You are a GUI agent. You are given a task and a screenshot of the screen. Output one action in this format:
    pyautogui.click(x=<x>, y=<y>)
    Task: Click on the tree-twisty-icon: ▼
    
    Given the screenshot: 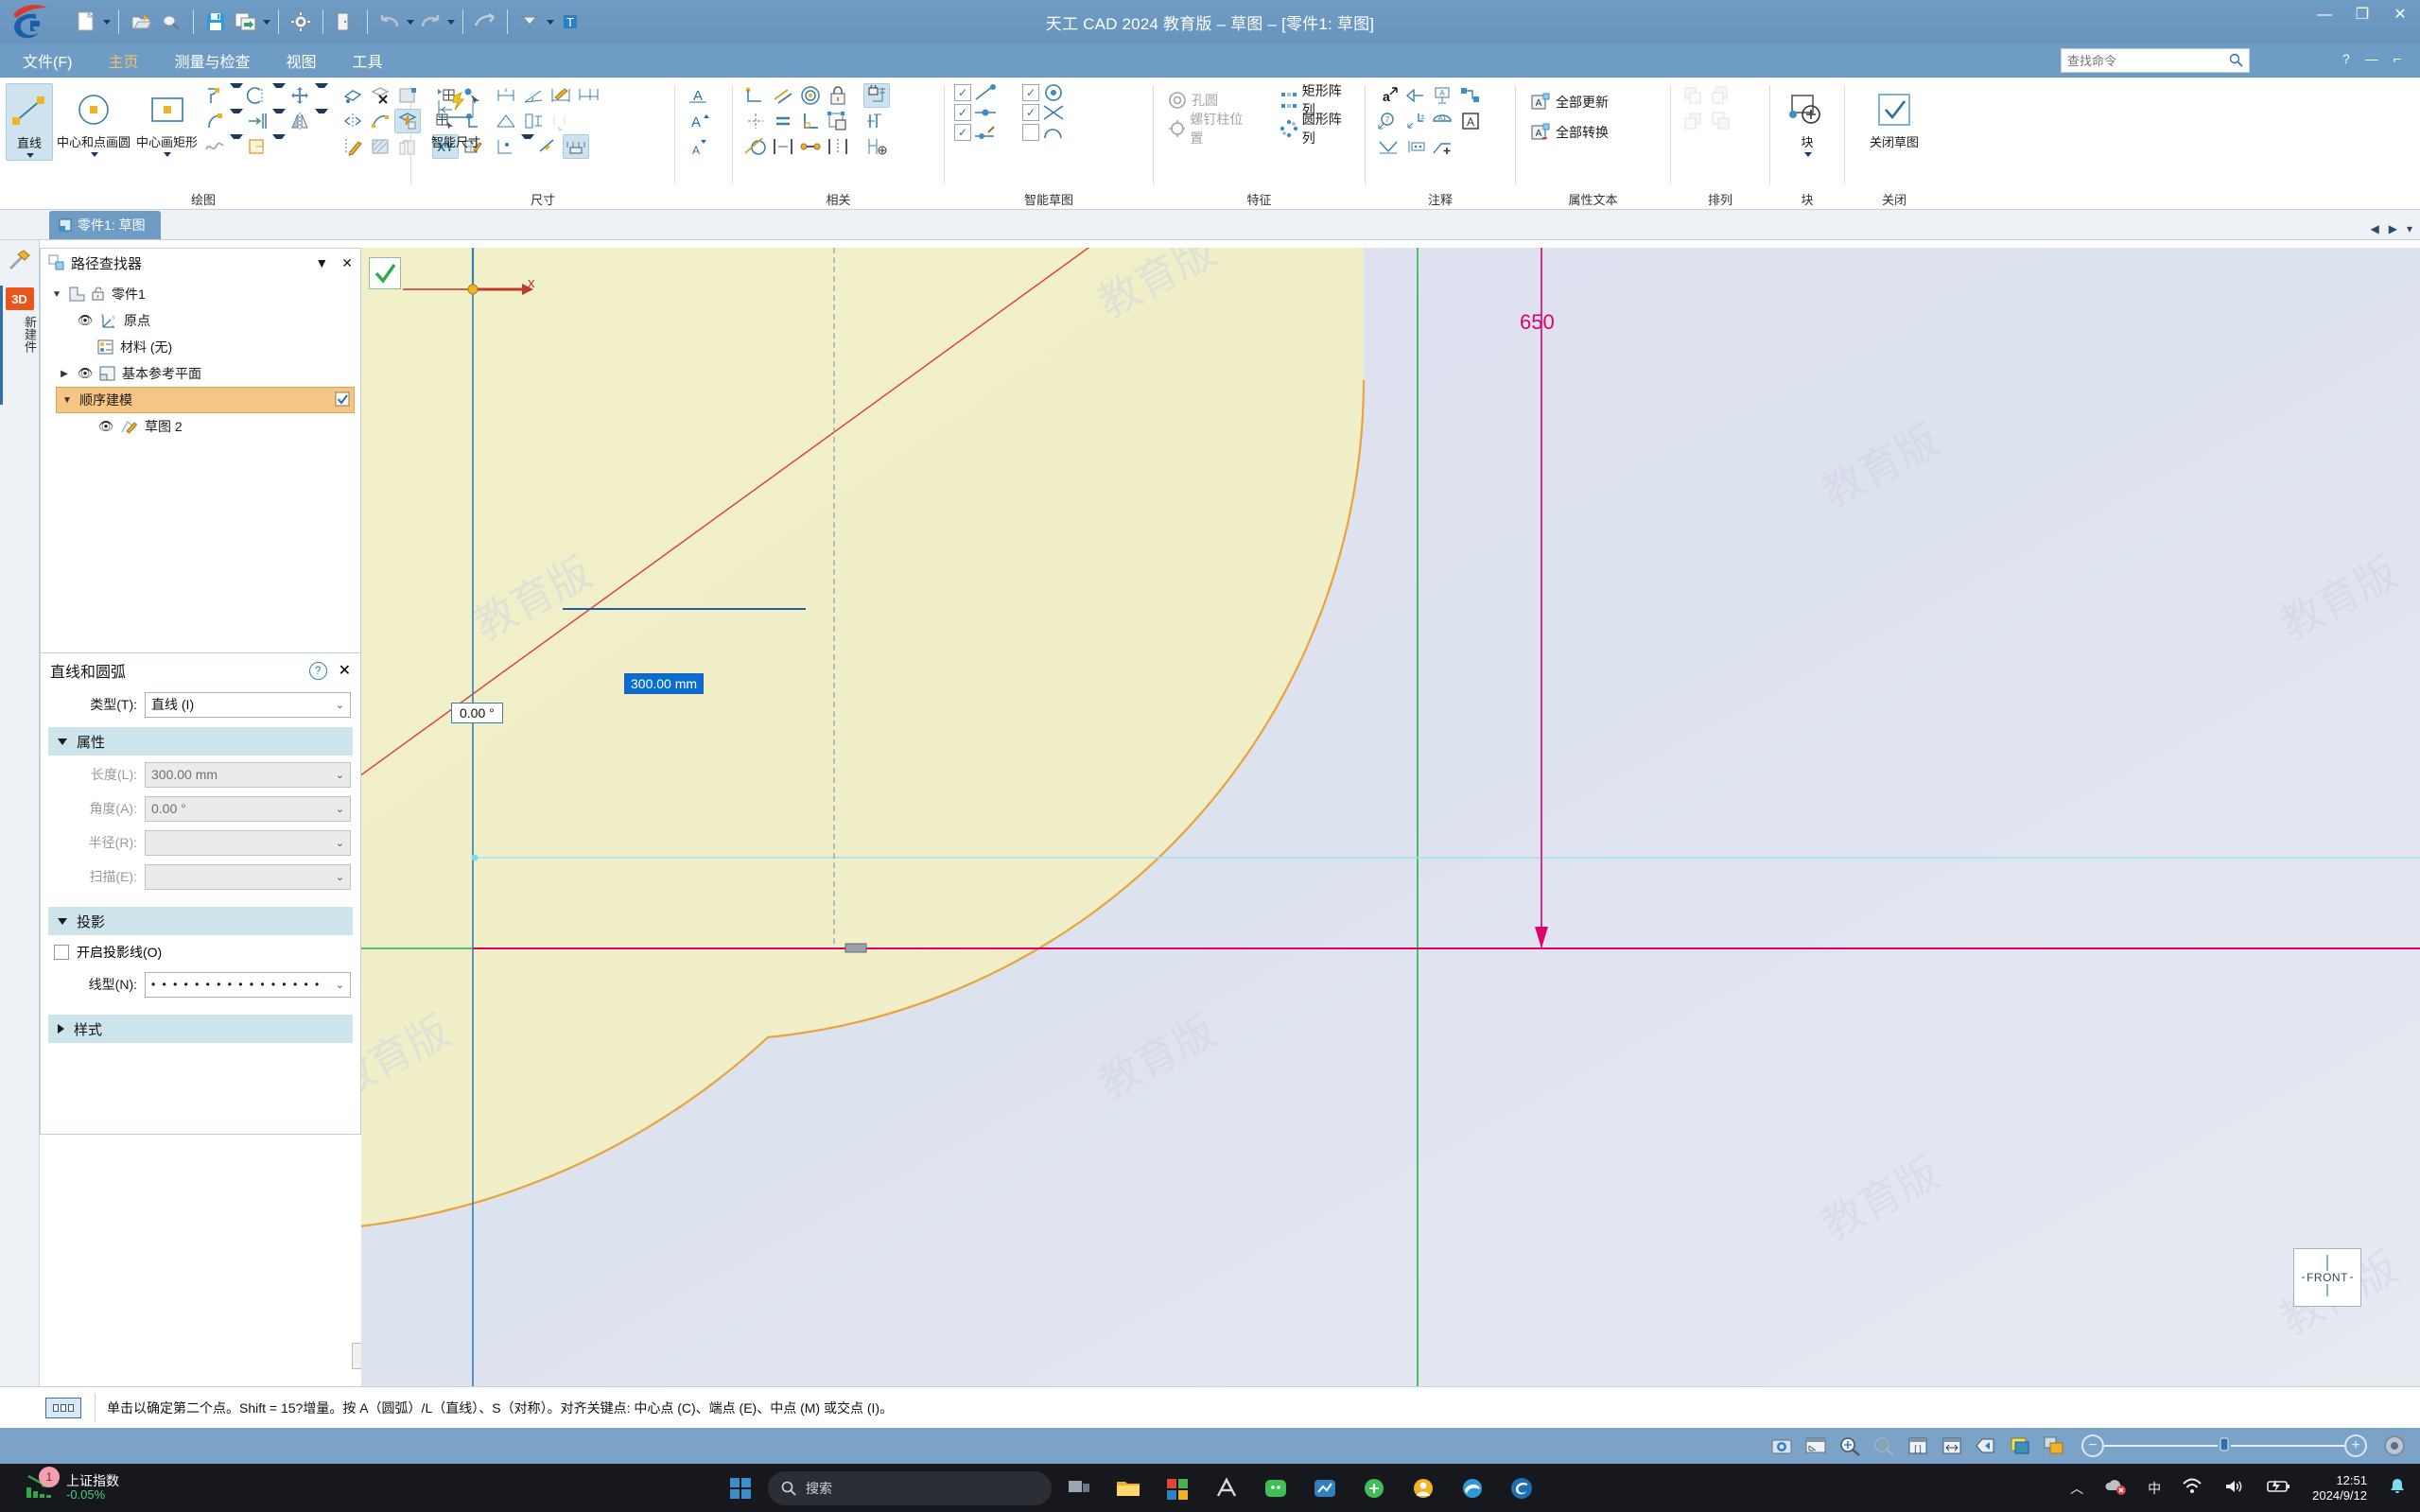 What is the action you would take?
    pyautogui.click(x=57, y=294)
    